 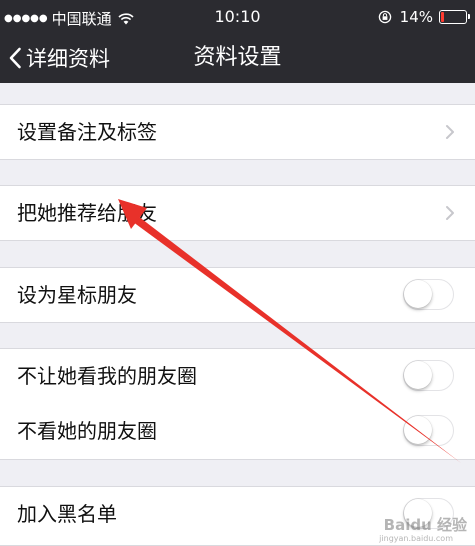 What do you see at coordinates (87, 132) in the screenshot?
I see `remark-tags-label: 设置备注及标签` at bounding box center [87, 132].